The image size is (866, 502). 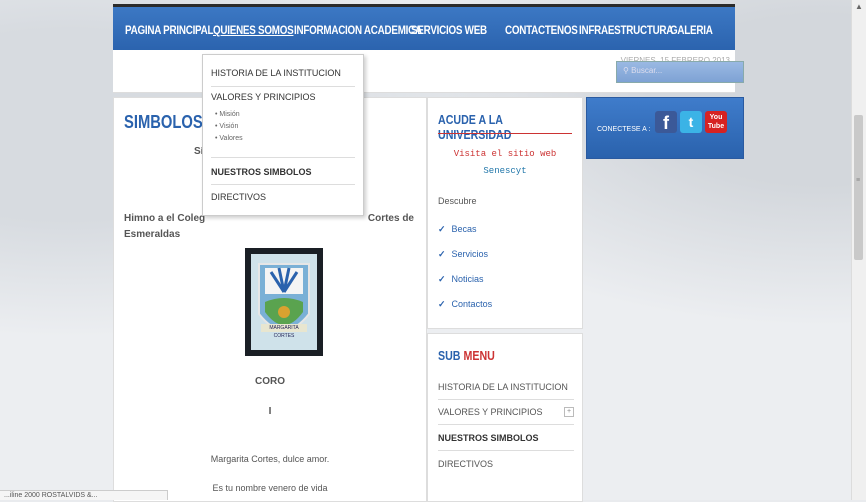 What do you see at coordinates (541, 30) in the screenshot?
I see `nav-item-contactenos: CONTACTENOS` at bounding box center [541, 30].